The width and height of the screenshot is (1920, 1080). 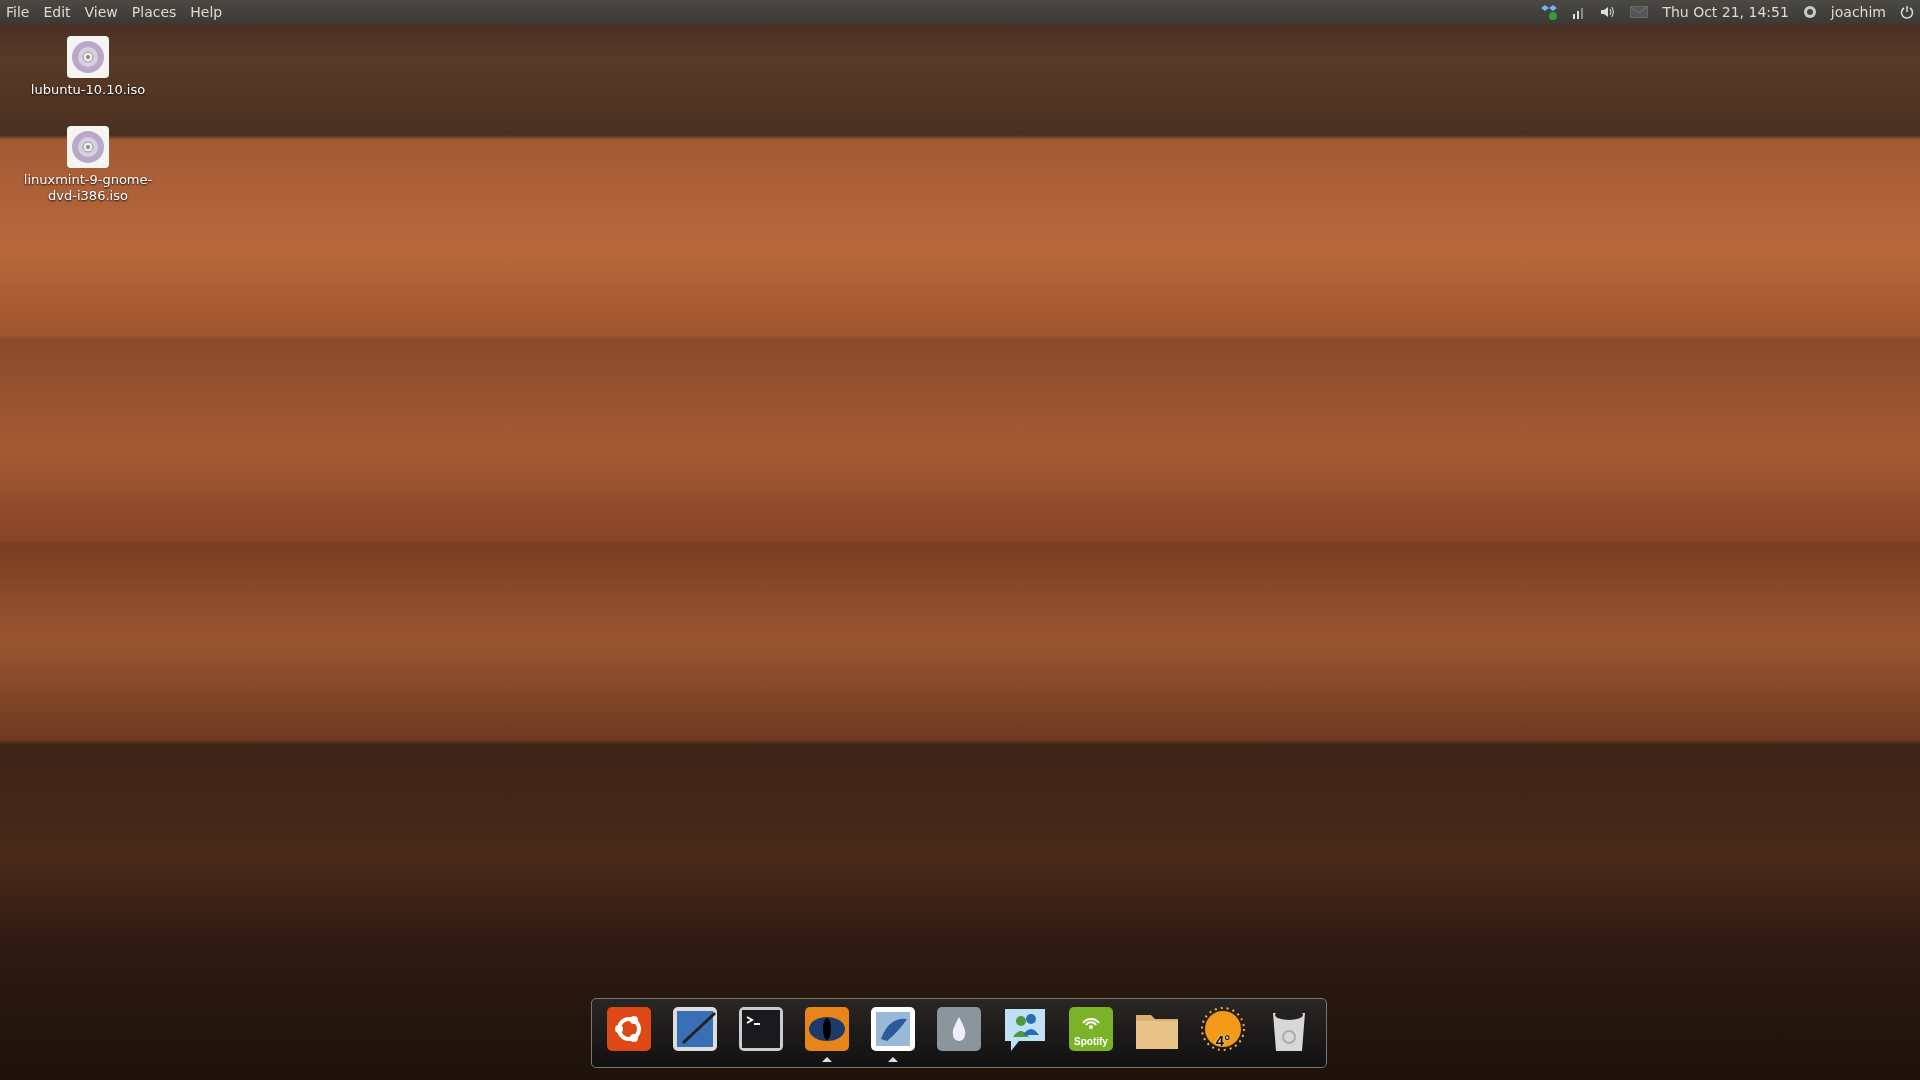 What do you see at coordinates (761, 1029) in the screenshot?
I see `terminal-launcher` at bounding box center [761, 1029].